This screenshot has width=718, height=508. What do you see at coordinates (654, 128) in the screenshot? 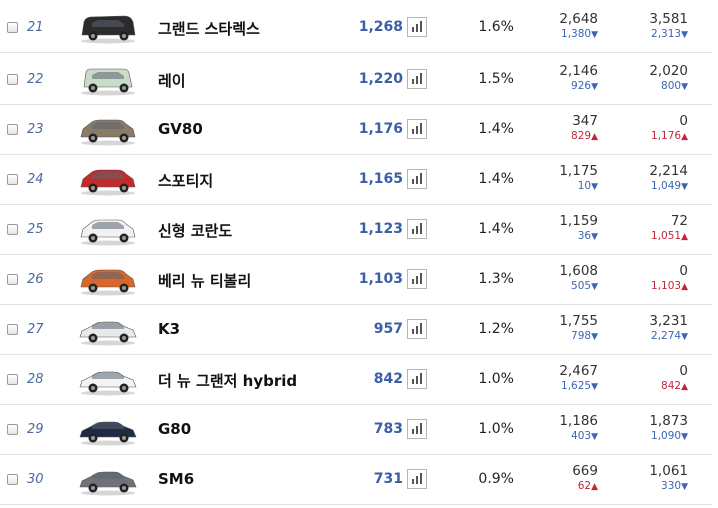
I see `last-year-cell: 0 1,176▲` at bounding box center [654, 128].